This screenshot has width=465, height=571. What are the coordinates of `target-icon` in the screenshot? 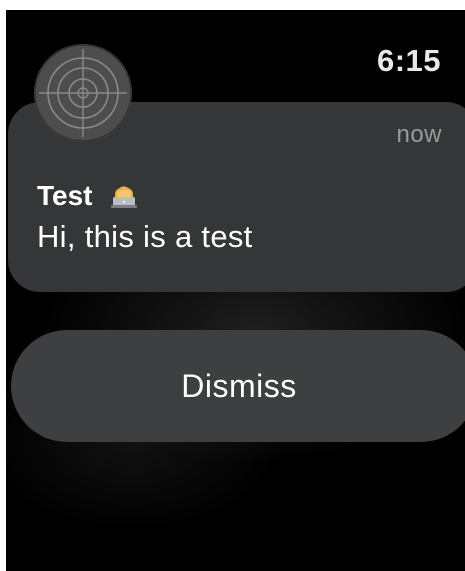 It's located at (83, 93).